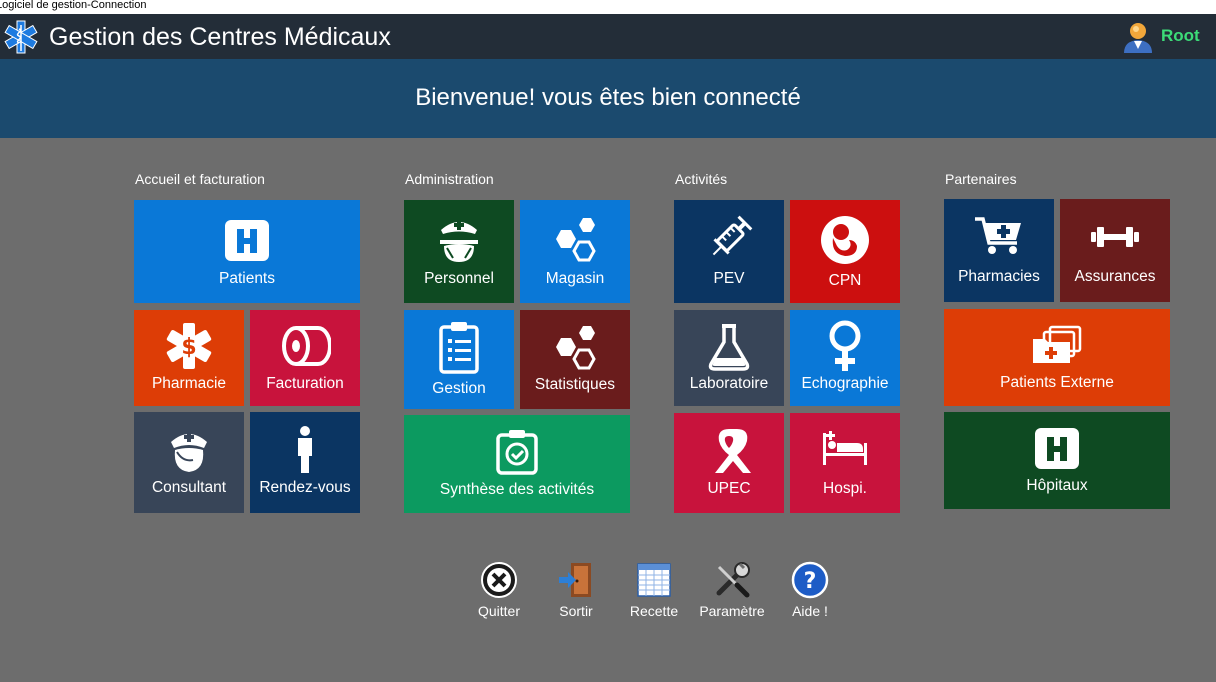 Image resolution: width=1216 pixels, height=682 pixels. What do you see at coordinates (845, 448) in the screenshot?
I see `hospital-bed-icon` at bounding box center [845, 448].